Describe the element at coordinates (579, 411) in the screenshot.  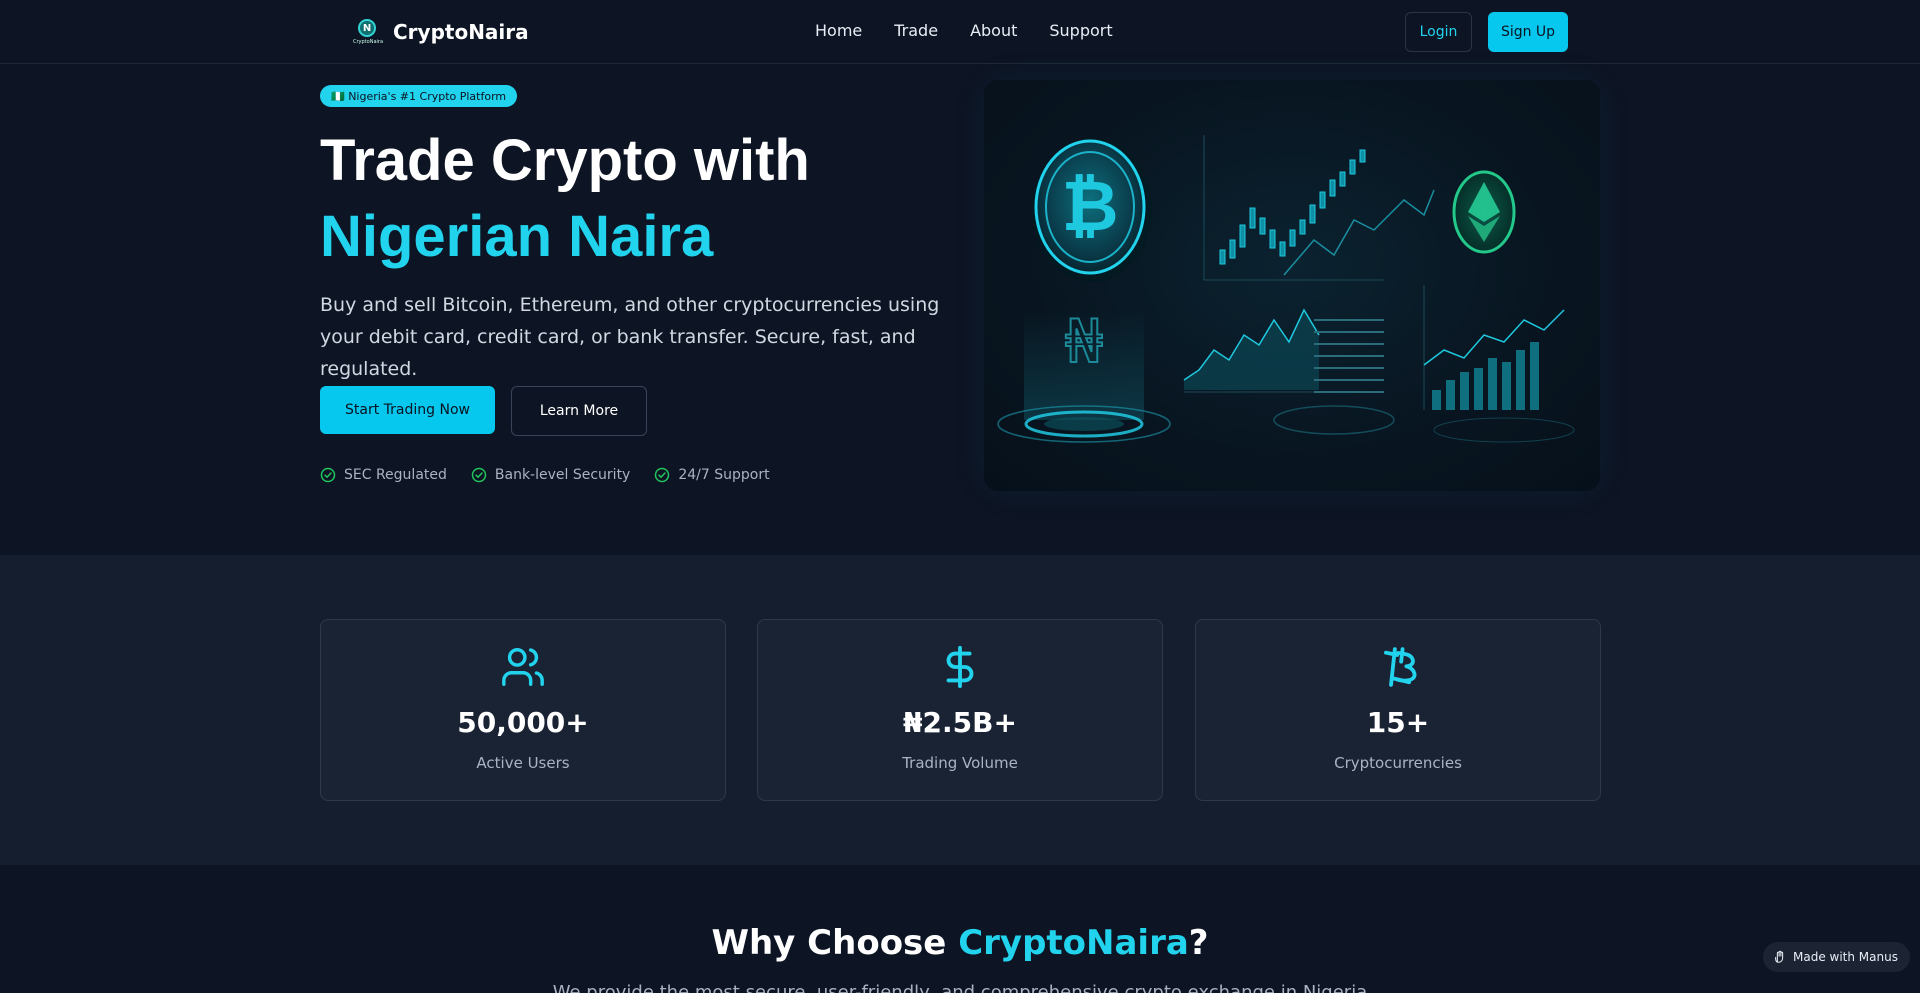
I see `learn-more-button: Learn More` at that location.